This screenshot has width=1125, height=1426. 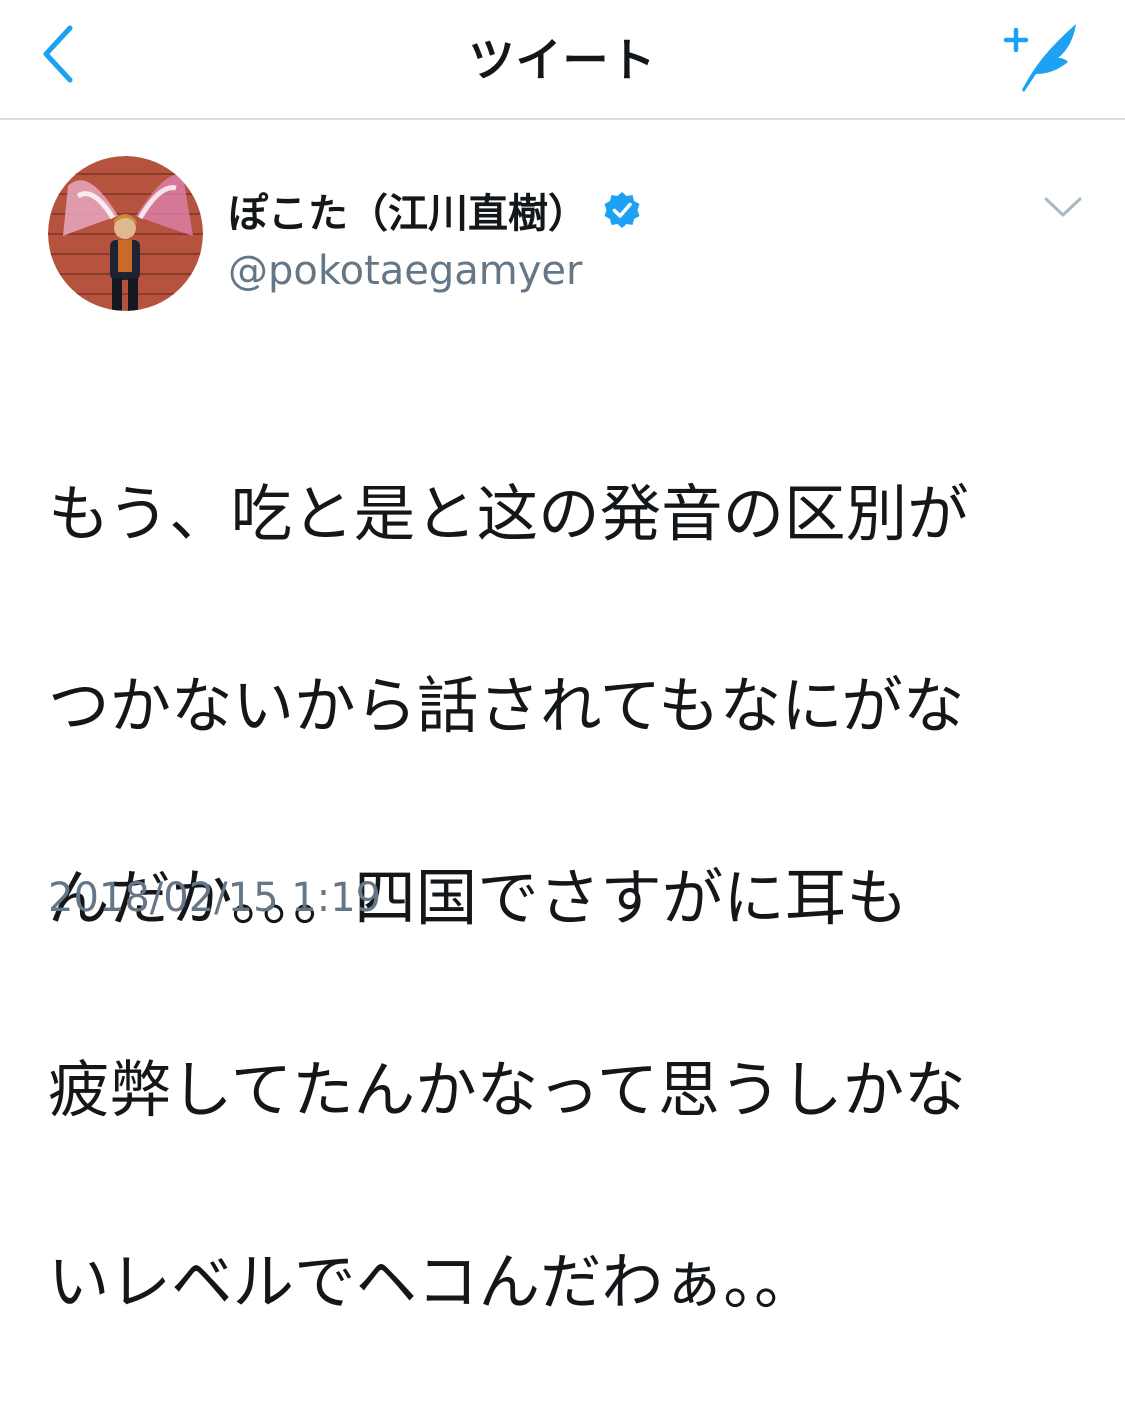 I want to click on tweet-text-line: つかないから話されてもなにがな, so click(x=506, y=706).